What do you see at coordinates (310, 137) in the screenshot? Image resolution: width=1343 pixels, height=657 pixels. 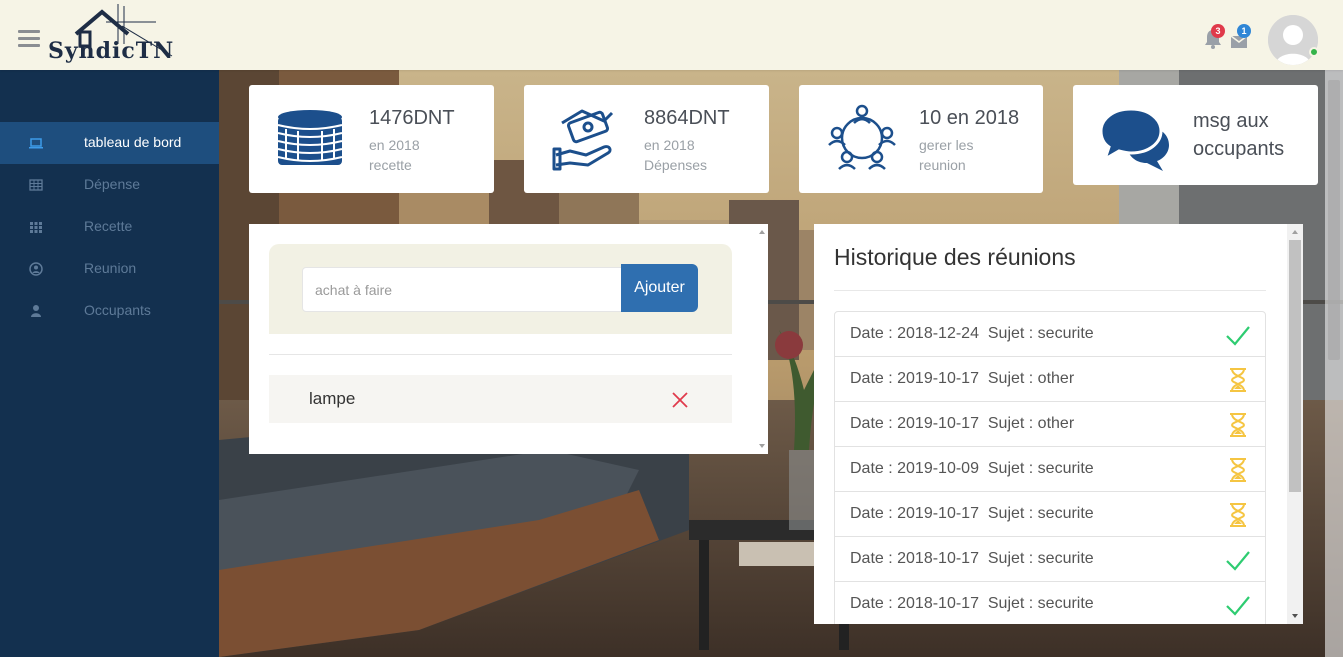 I see `coins-icon` at bounding box center [310, 137].